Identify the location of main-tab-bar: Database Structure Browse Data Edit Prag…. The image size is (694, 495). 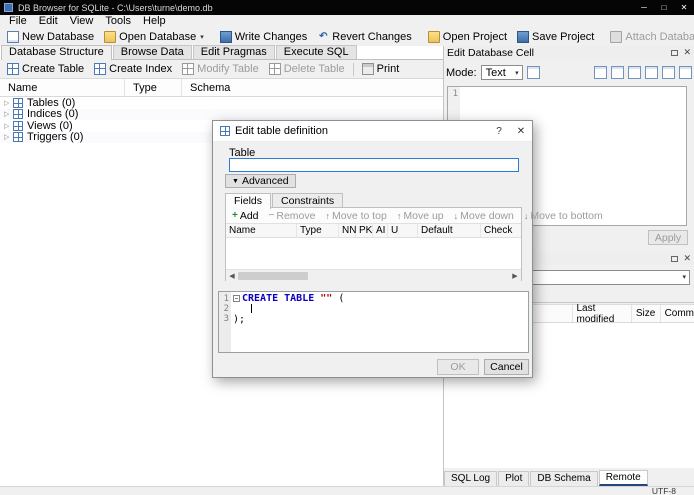
(222, 52).